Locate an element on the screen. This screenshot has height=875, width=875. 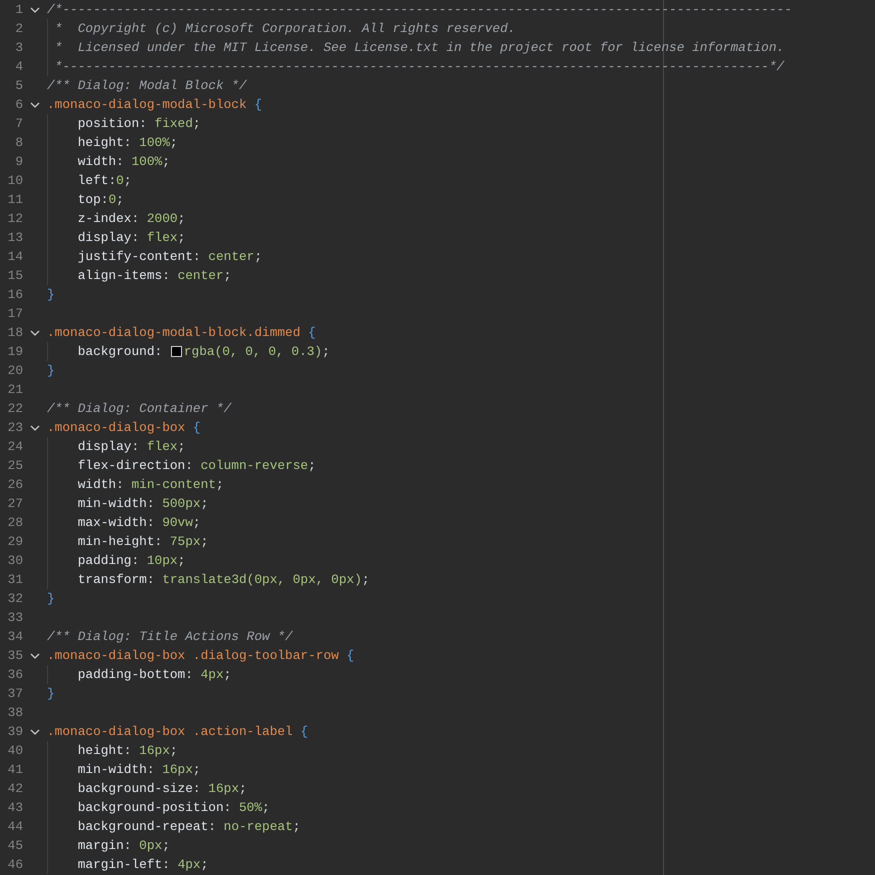
line-number: 4 is located at coordinates (18, 67).